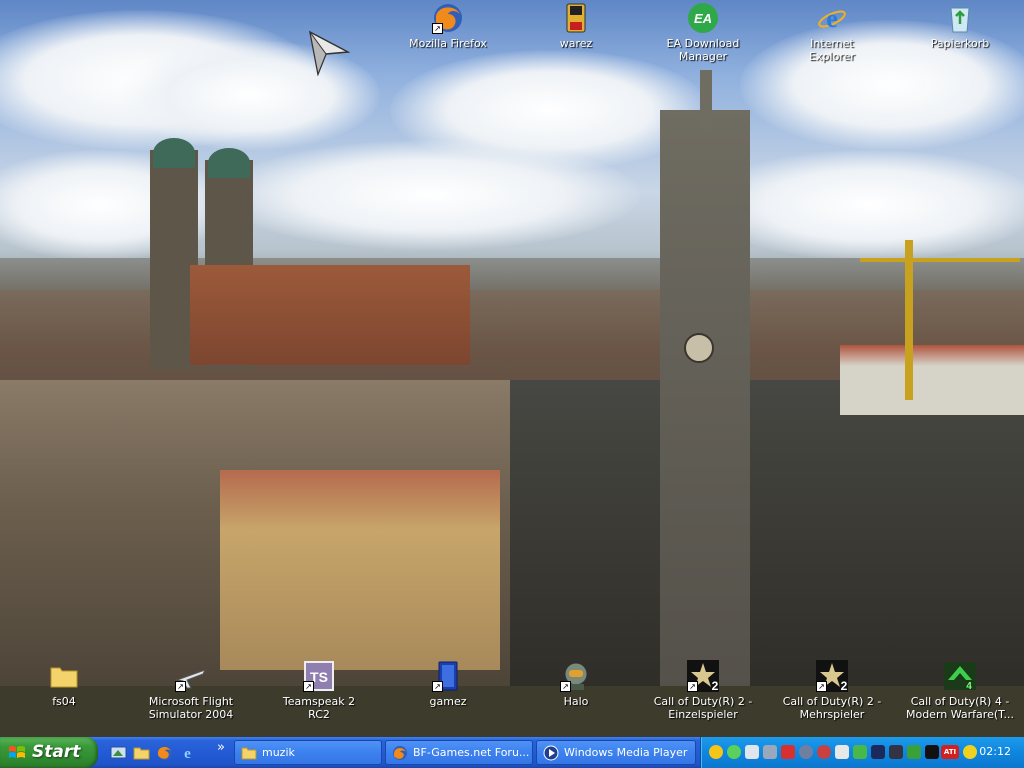 The image size is (1024, 768). Describe the element at coordinates (319, 708) in the screenshot. I see `desktop-icon-label: Teamspeak 2 RC2` at that location.